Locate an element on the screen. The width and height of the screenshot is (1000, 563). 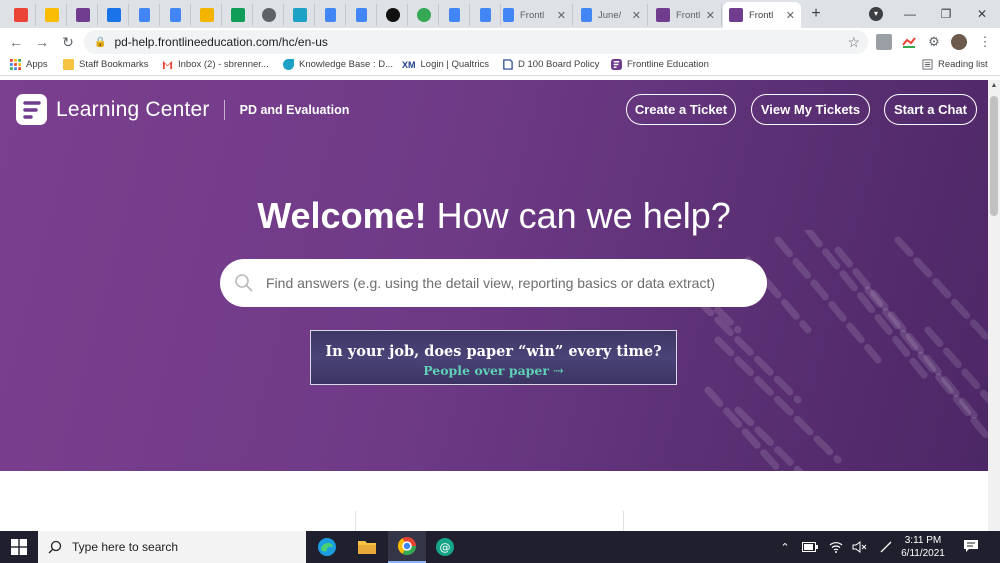
google-sheets-icon is located at coordinates (237, 15).